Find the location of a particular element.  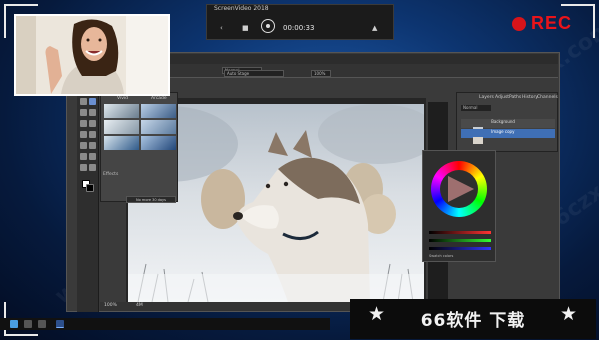

eyedropper-tool-icon is located at coordinates (92, 123).